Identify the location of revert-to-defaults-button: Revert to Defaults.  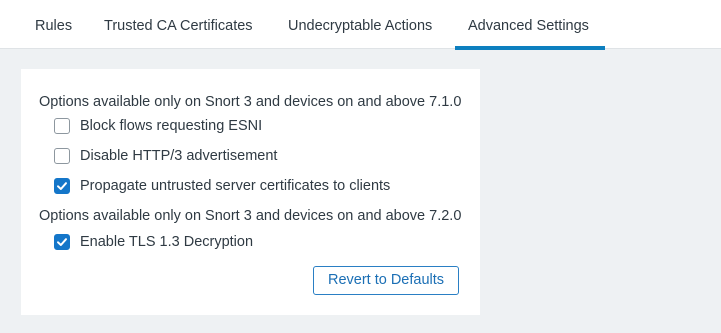
(386, 280).